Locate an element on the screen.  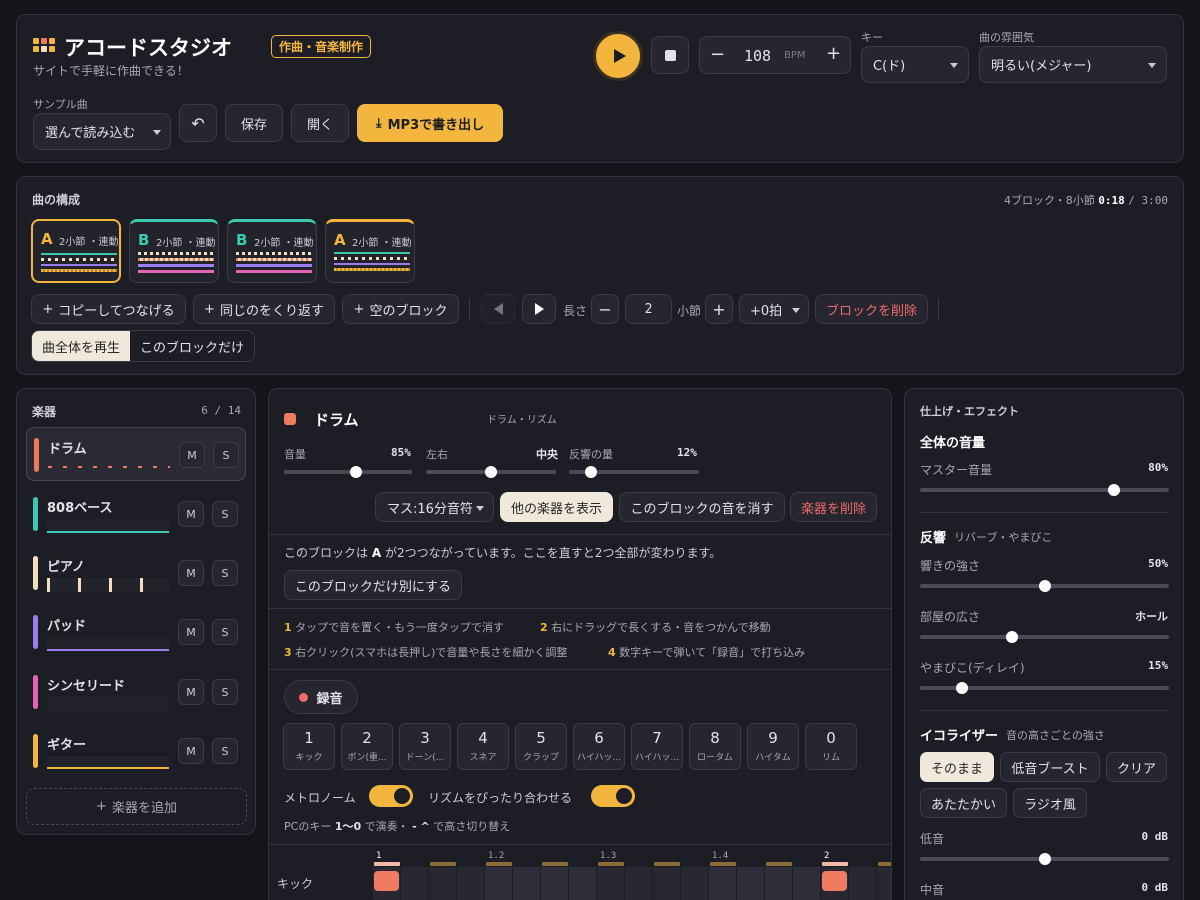
eq-bass-slider is located at coordinates (1044, 859).